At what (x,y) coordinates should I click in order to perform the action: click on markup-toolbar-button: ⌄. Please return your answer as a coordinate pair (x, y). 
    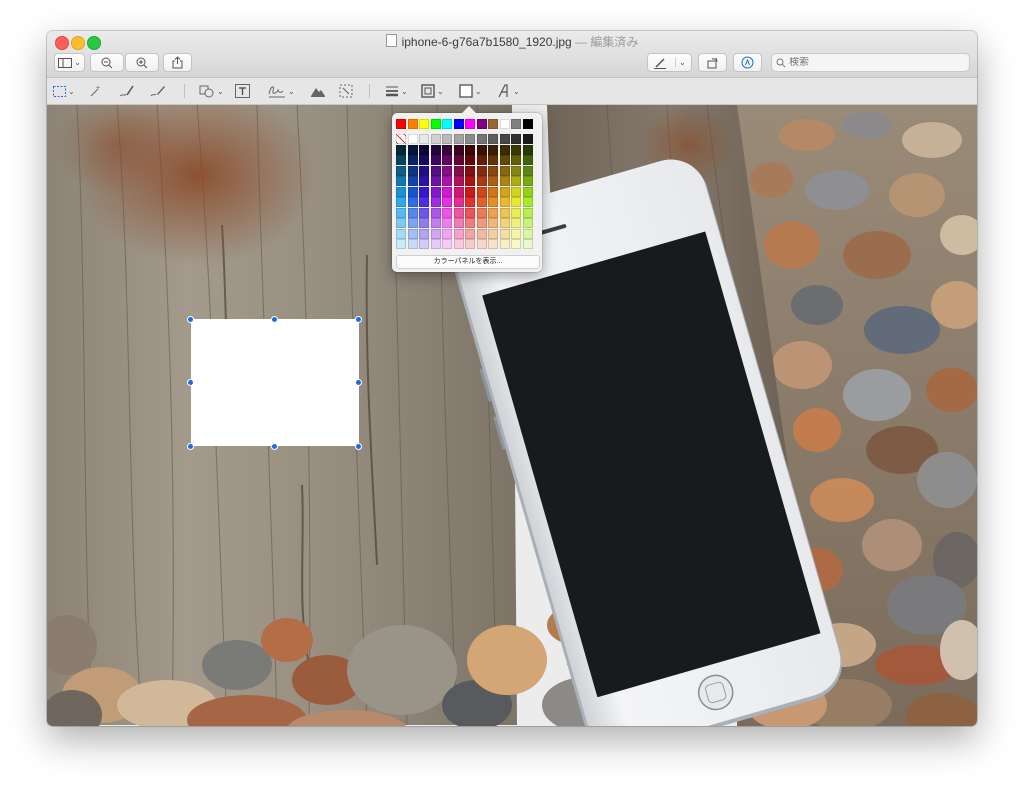
    Looking at the image, I should click on (669, 62).